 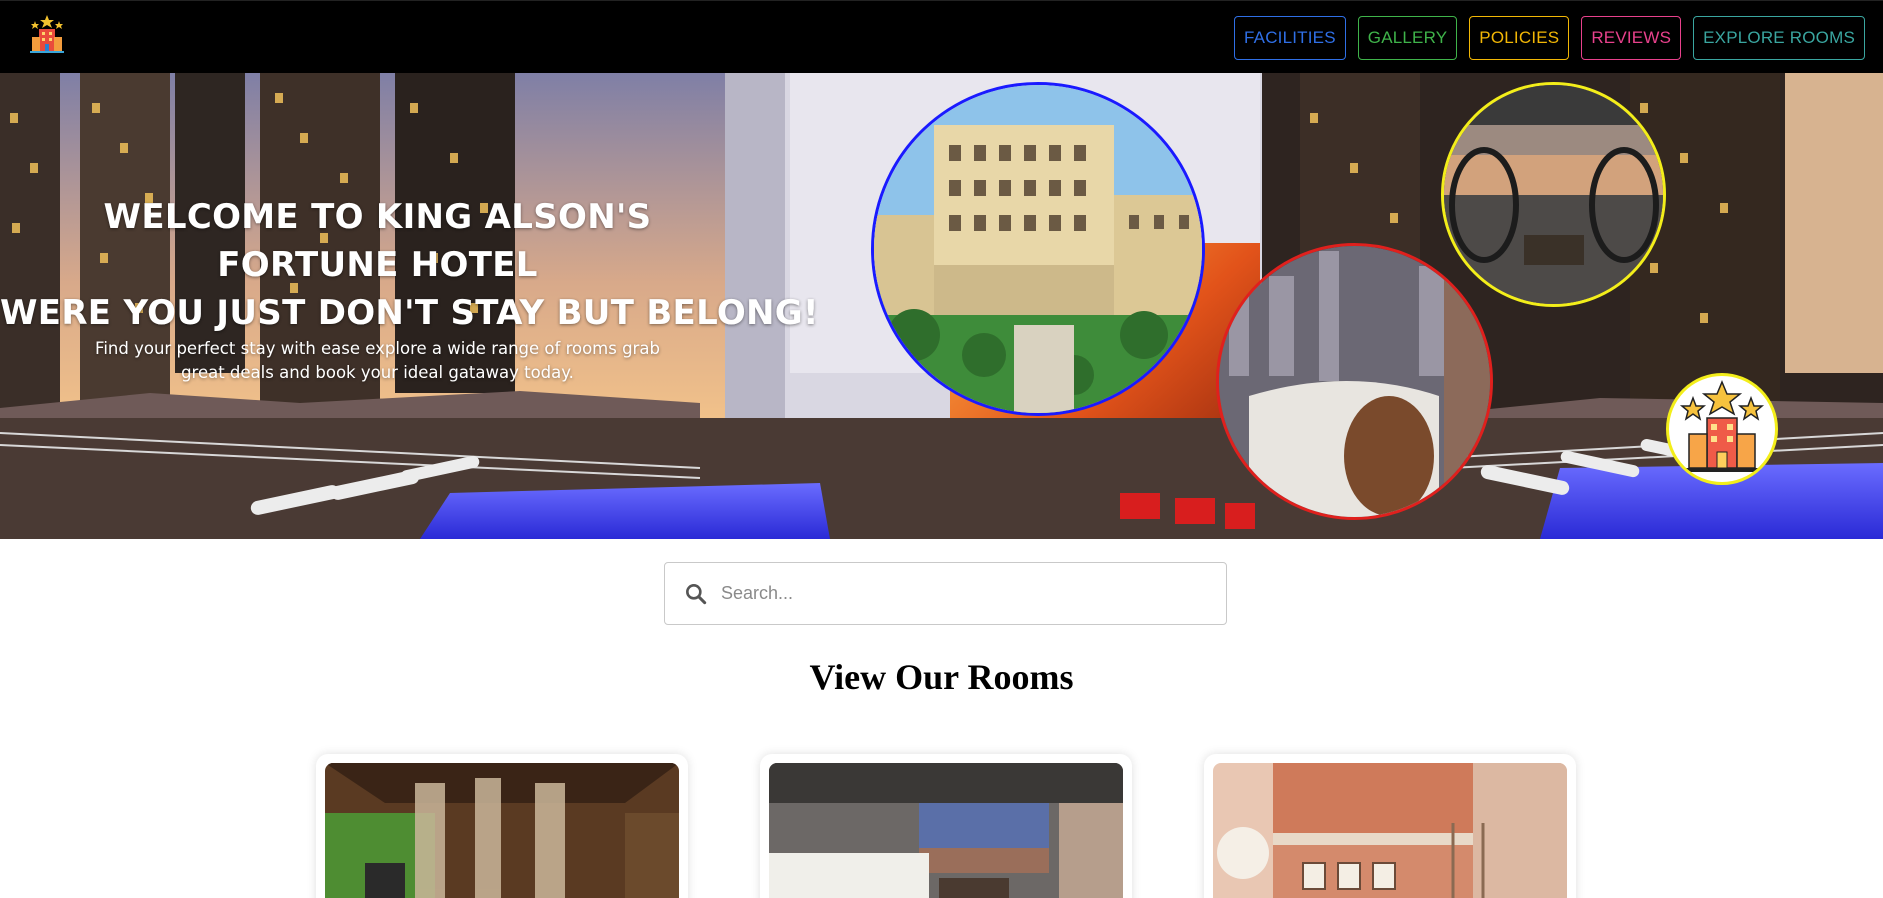 What do you see at coordinates (1553, 194) in the screenshot?
I see `hanging-chairs-photo` at bounding box center [1553, 194].